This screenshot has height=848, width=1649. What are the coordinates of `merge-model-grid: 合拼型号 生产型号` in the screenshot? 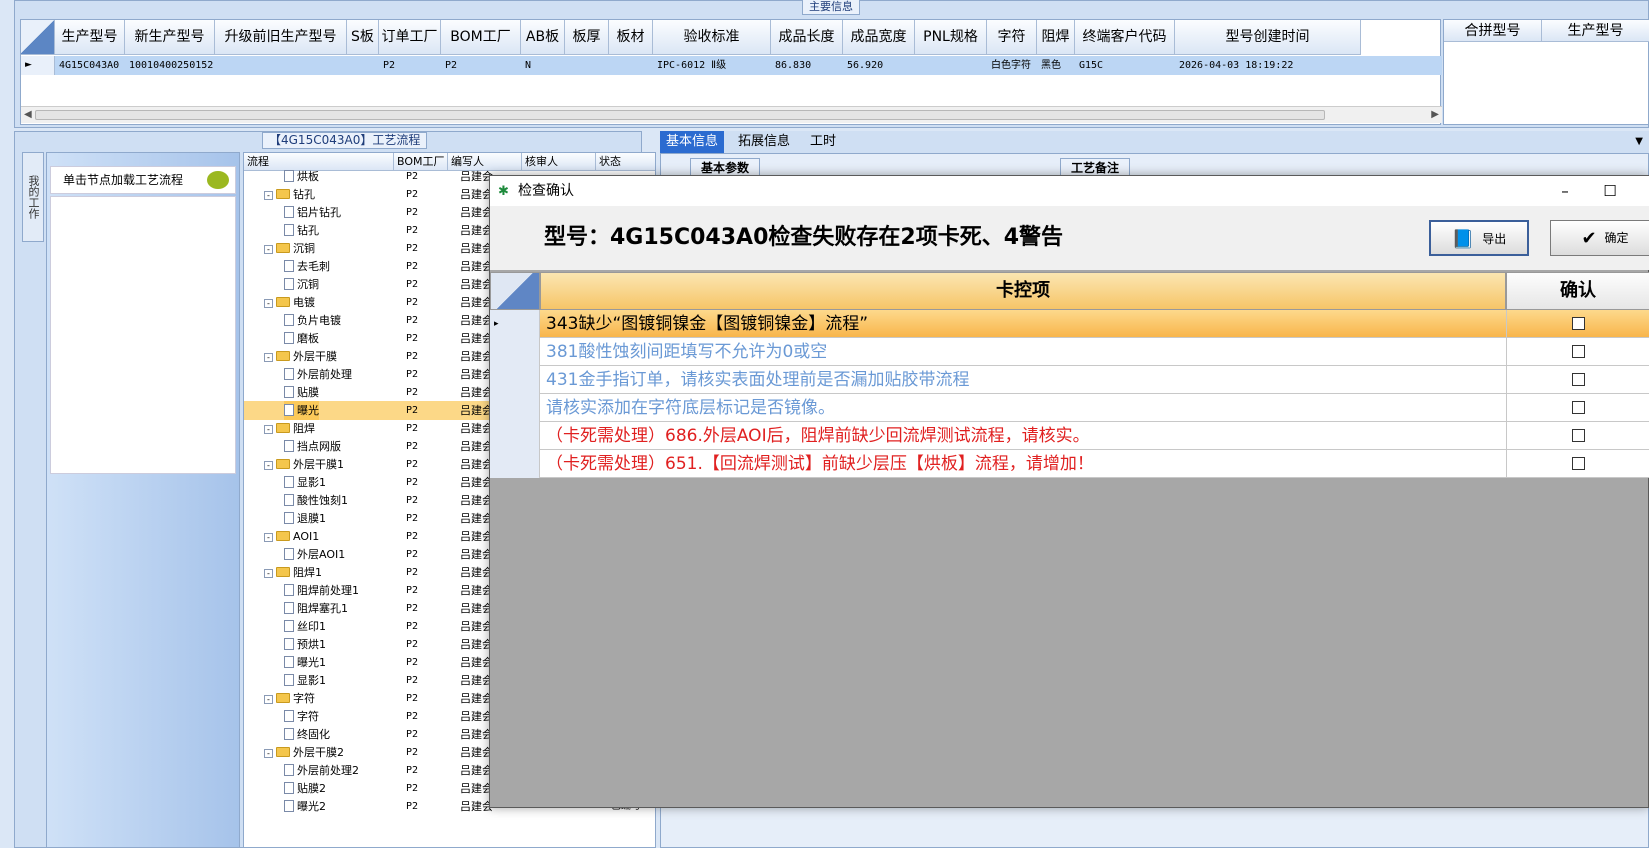 It's located at (1546, 72).